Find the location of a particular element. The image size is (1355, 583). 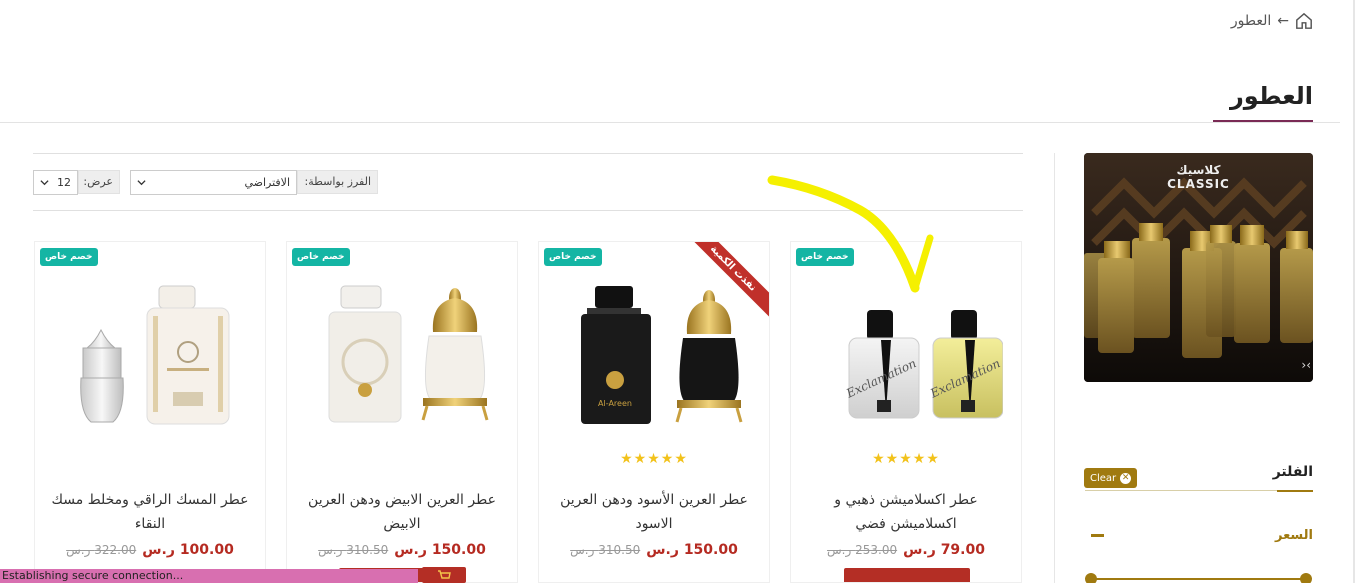

show-label: عرض: is located at coordinates (99, 182).